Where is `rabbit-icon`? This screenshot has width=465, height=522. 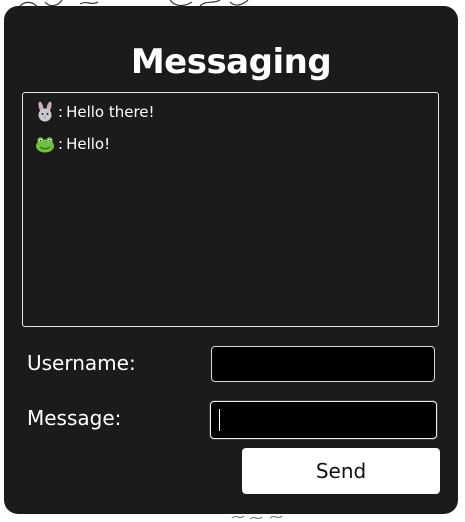 rabbit-icon is located at coordinates (45, 112).